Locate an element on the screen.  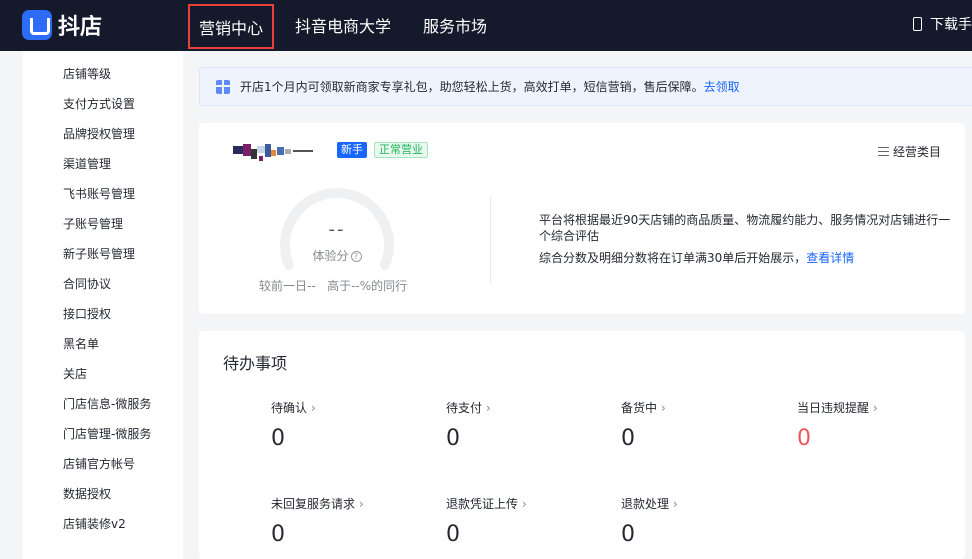
sidebar-item-contracts: 合同协议 is located at coordinates (87, 283).